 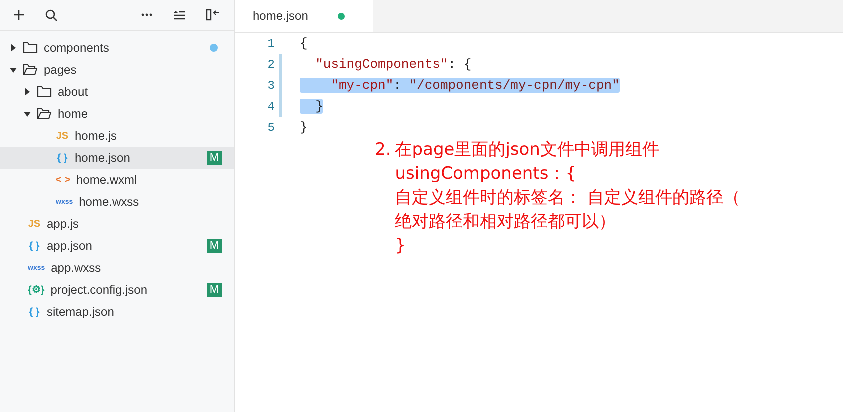 What do you see at coordinates (214, 48) in the screenshot?
I see `change-dot` at bounding box center [214, 48].